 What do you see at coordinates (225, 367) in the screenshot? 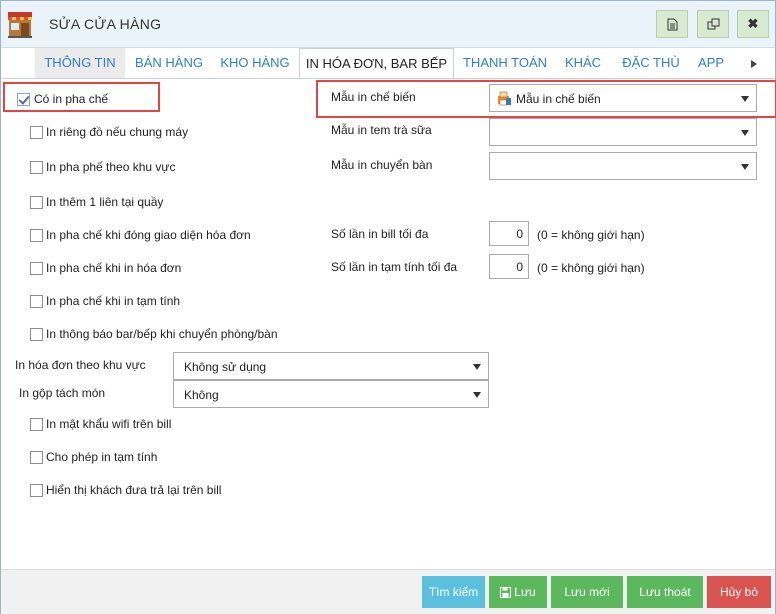
I see `select-value: Không sử dụng` at bounding box center [225, 367].